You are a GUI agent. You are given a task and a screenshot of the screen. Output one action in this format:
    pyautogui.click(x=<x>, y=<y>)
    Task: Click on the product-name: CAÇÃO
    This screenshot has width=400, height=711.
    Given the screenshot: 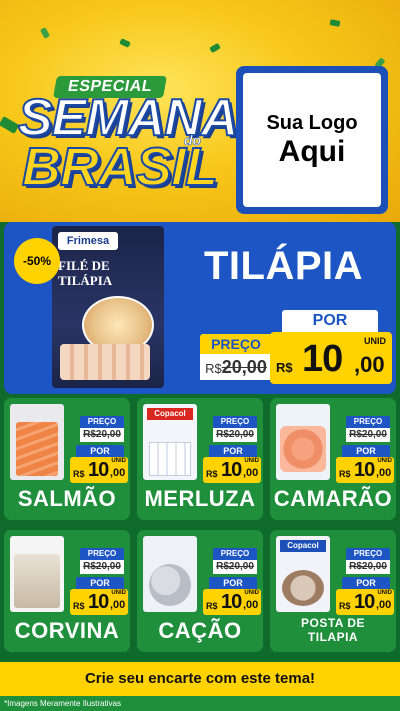 What is the action you would take?
    pyautogui.click(x=200, y=630)
    